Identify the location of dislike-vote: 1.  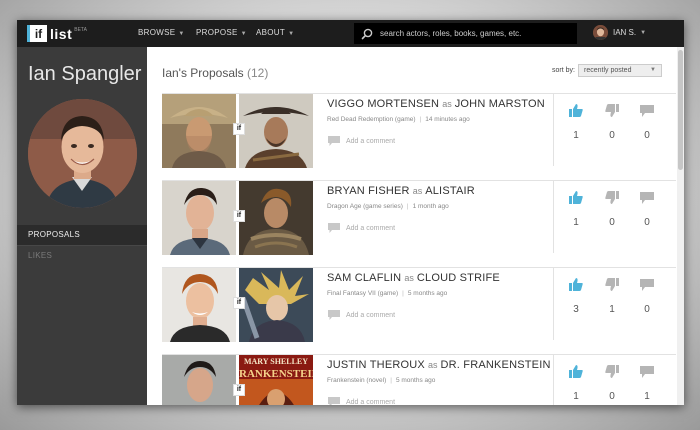
(612, 296).